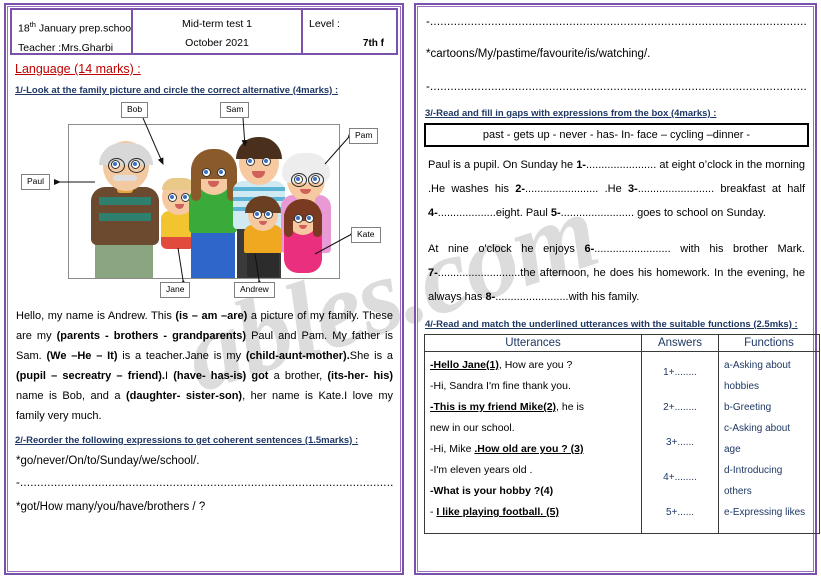 This screenshot has width=821, height=581. I want to click on school-name: 18th January prep.school, so click(76, 27).